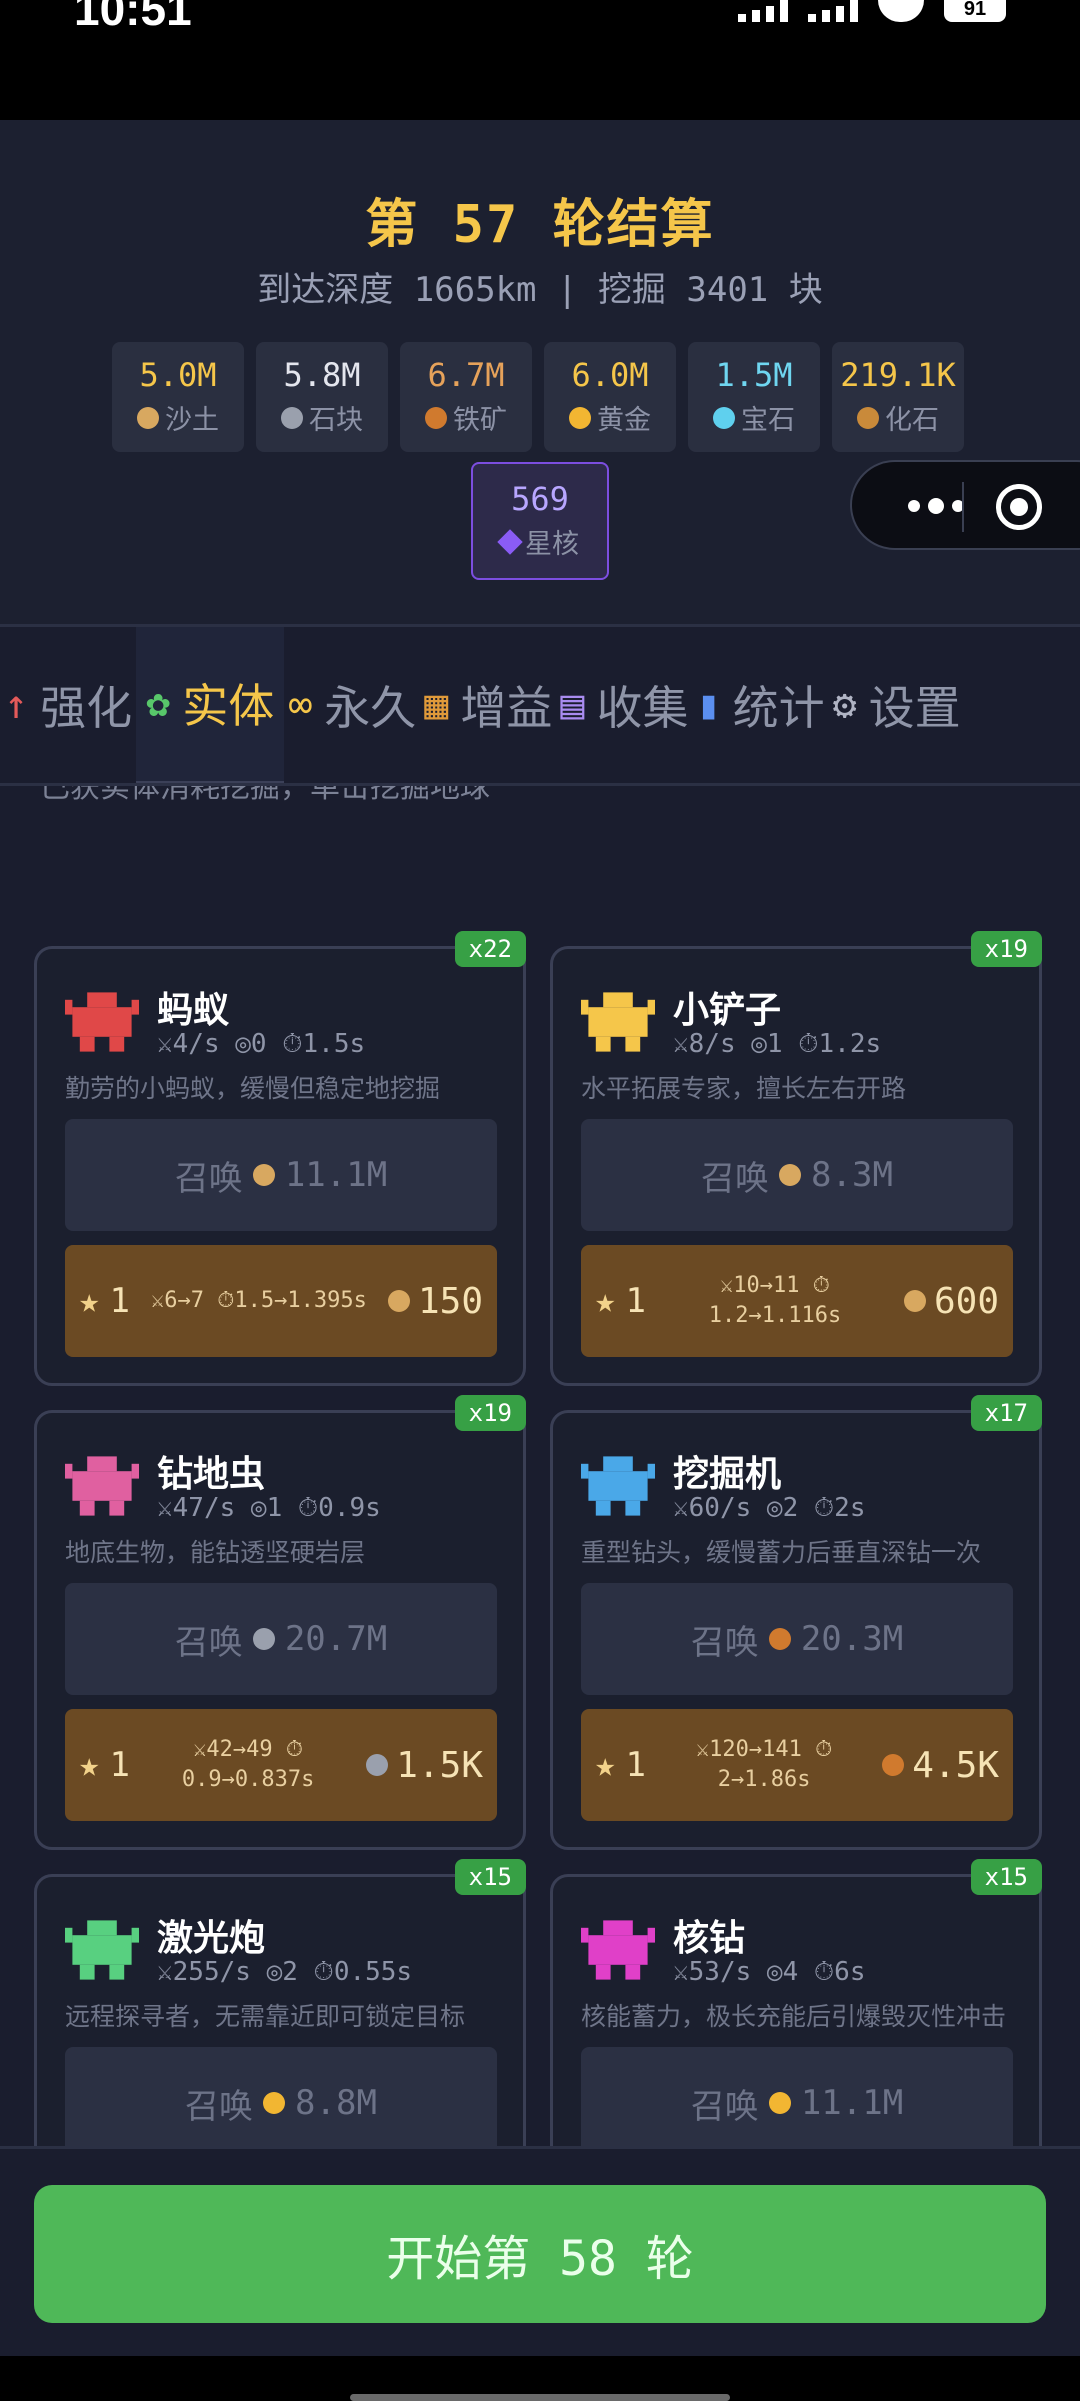 This screenshot has height=2401, width=1080. Describe the element at coordinates (744, 1088) in the screenshot. I see `entity-description: 水平拓展专家，擅长左右开路` at that location.